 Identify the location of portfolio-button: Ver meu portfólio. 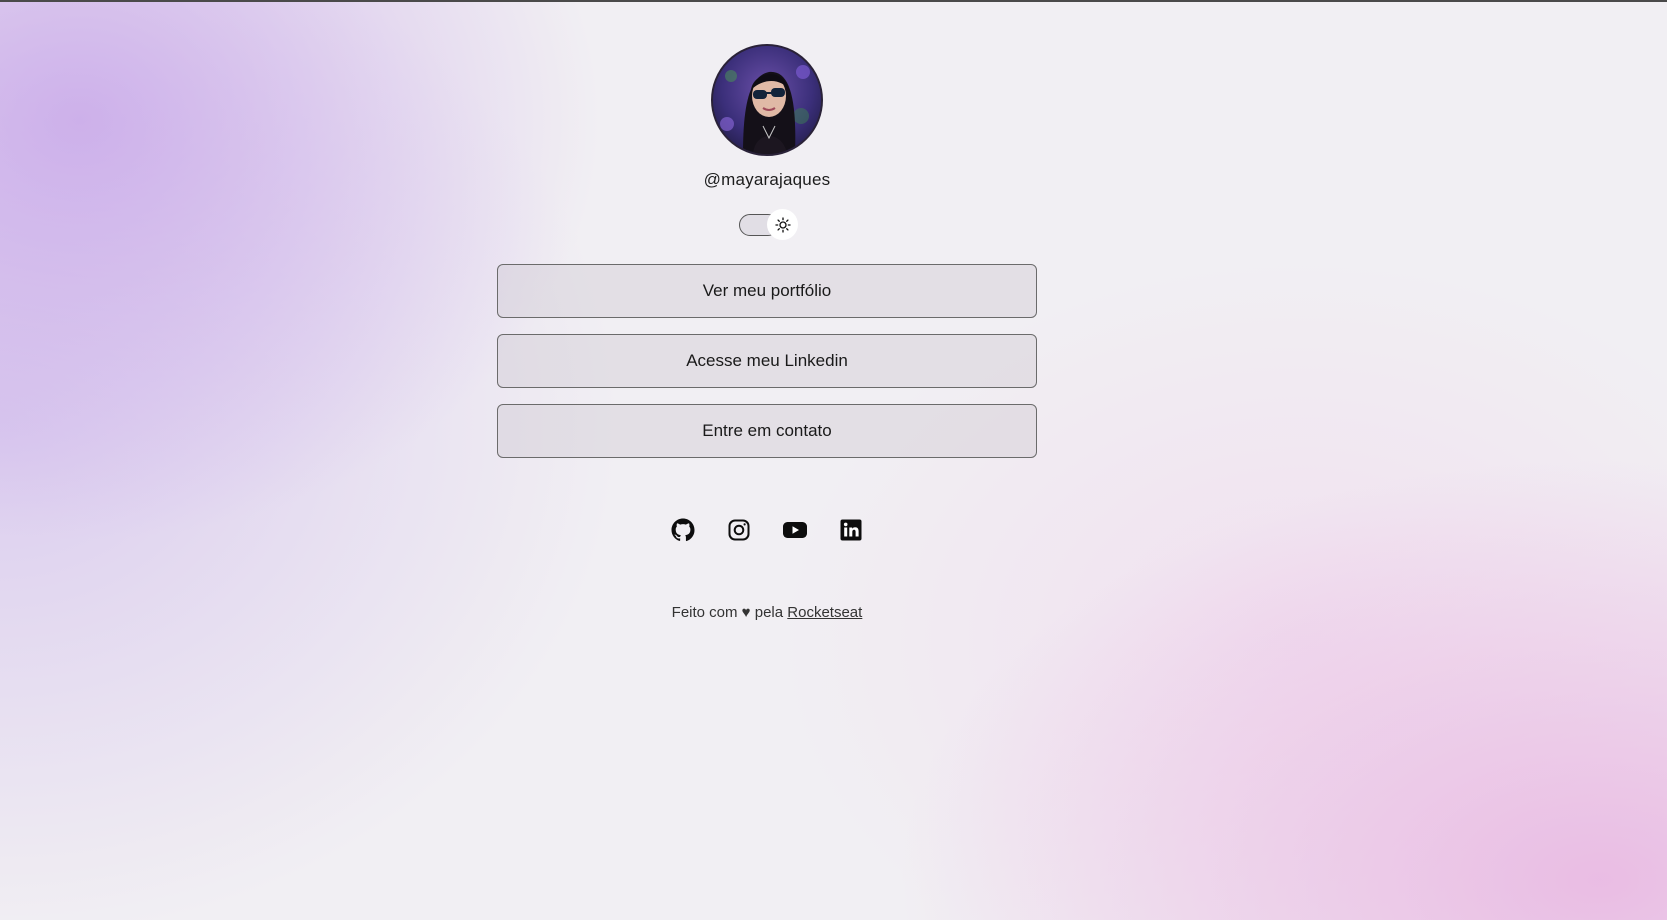
(767, 291).